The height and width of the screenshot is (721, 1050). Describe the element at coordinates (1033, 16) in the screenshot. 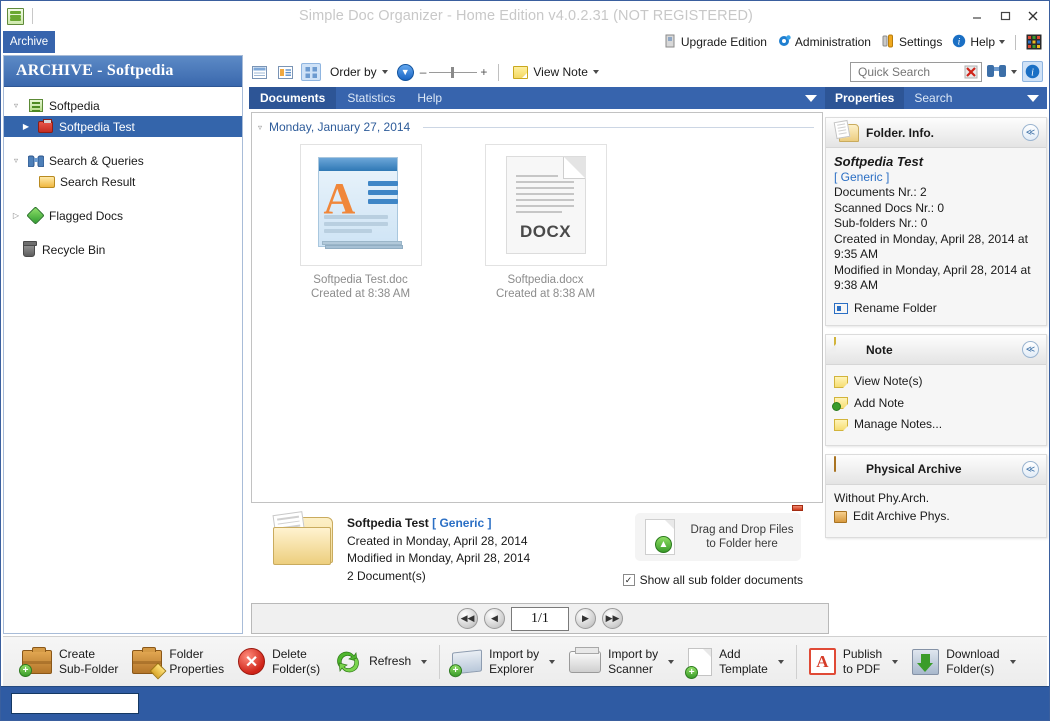

I see `close-icon` at that location.